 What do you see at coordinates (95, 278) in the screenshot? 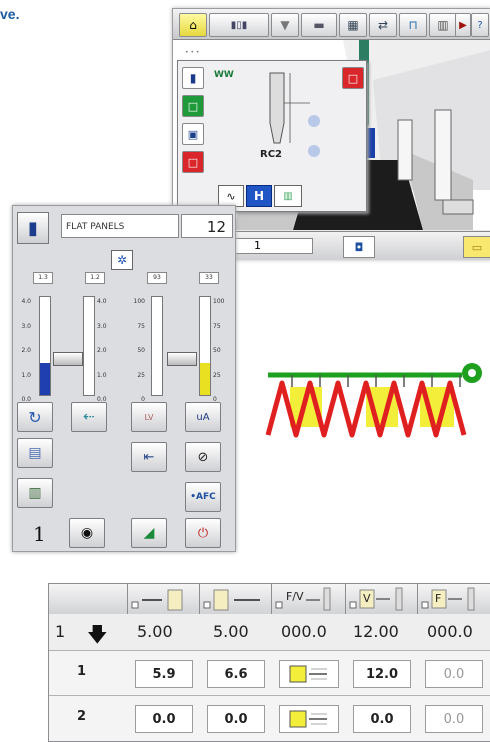
I see `slider-value-2: 1.2` at bounding box center [95, 278].